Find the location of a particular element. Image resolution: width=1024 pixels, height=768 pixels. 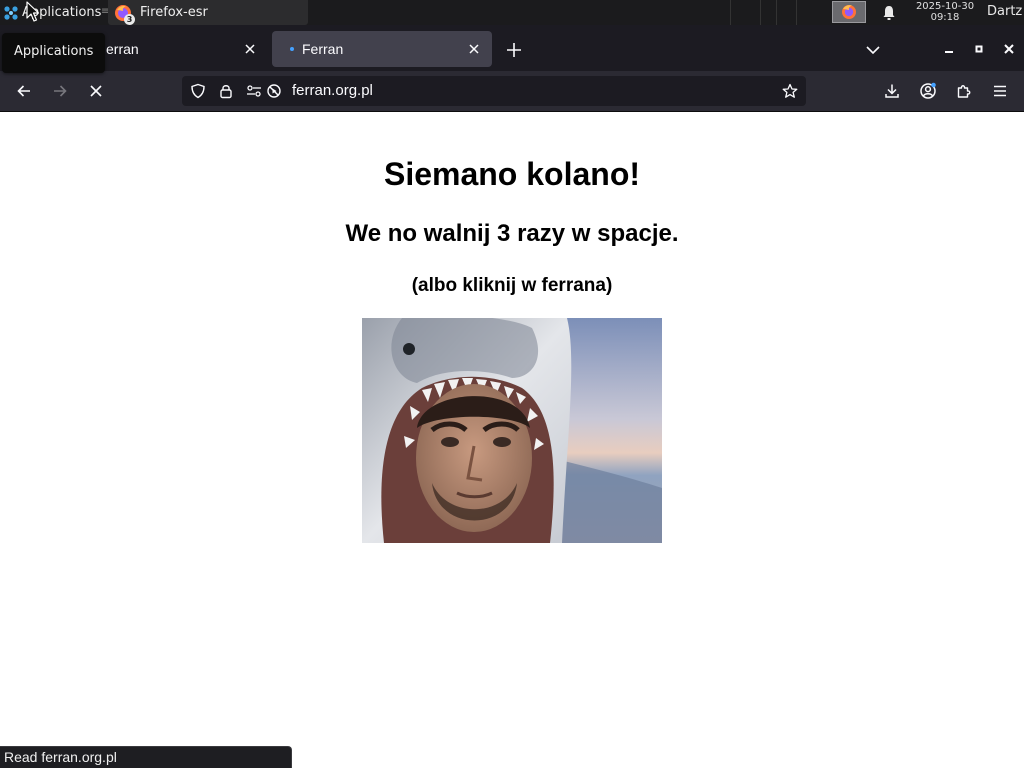

hamburger-menu-icon is located at coordinates (1000, 91).